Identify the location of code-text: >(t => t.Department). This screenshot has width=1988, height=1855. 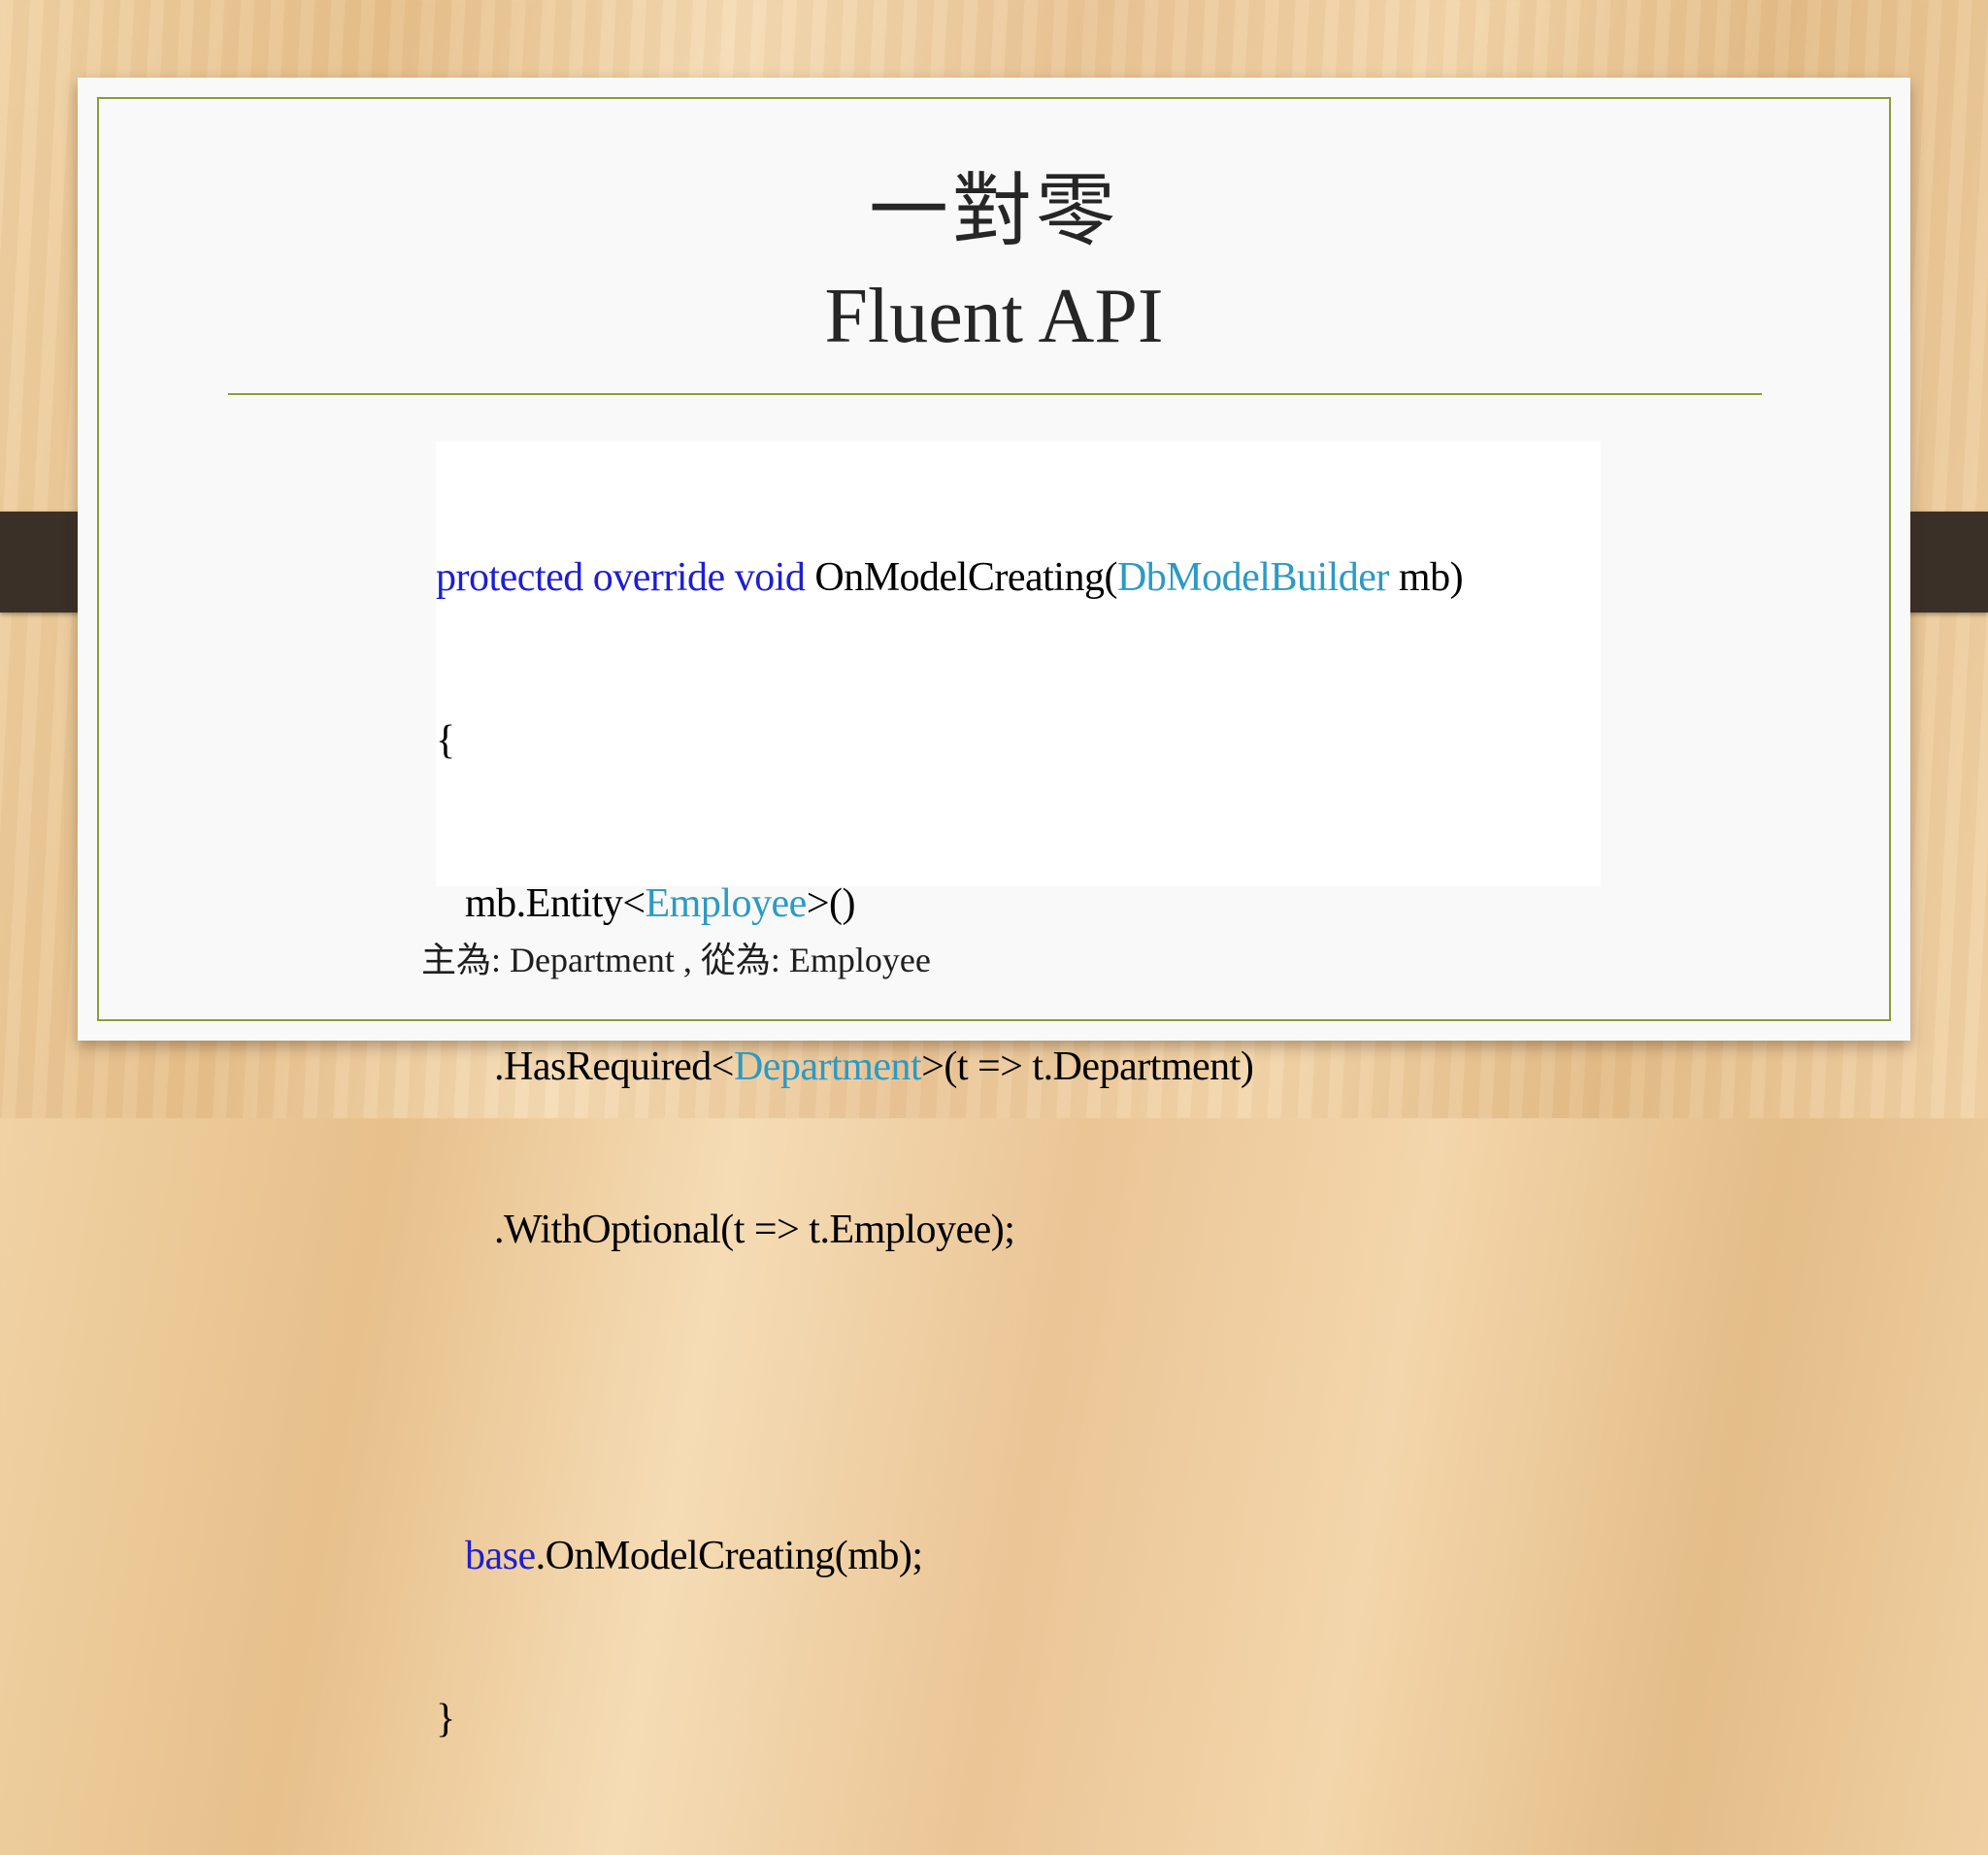
(1088, 1066).